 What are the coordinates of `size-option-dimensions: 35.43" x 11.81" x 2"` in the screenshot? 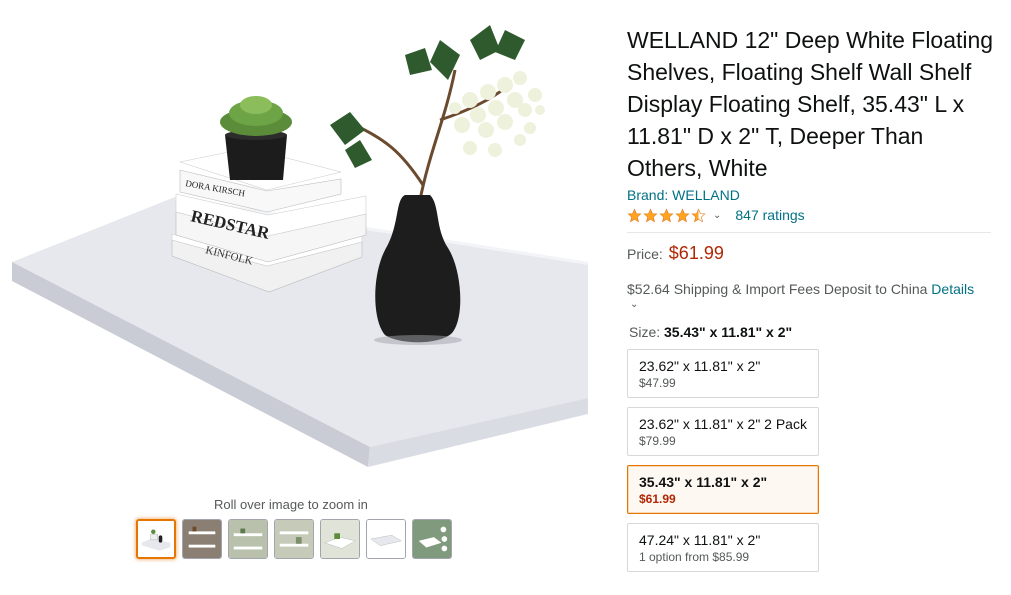 It's located at (703, 482).